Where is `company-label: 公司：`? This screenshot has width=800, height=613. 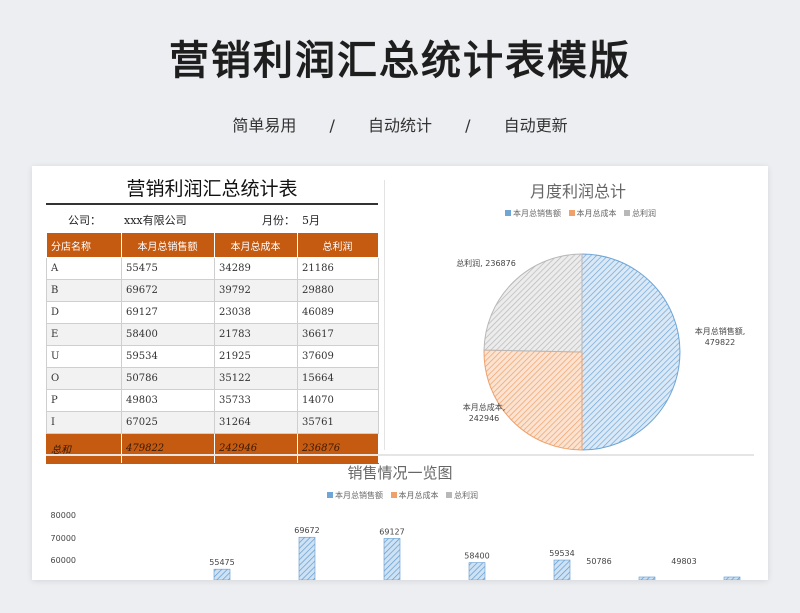
company-label: 公司： is located at coordinates (84, 220).